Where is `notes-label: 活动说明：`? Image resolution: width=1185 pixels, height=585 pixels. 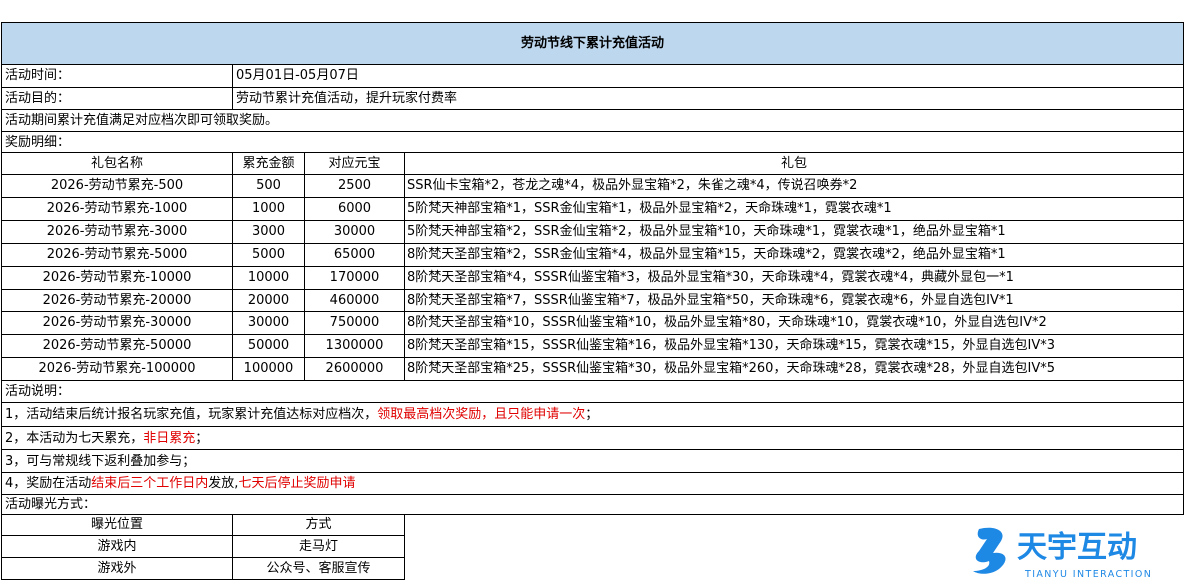
notes-label: 活动说明： is located at coordinates (592, 392).